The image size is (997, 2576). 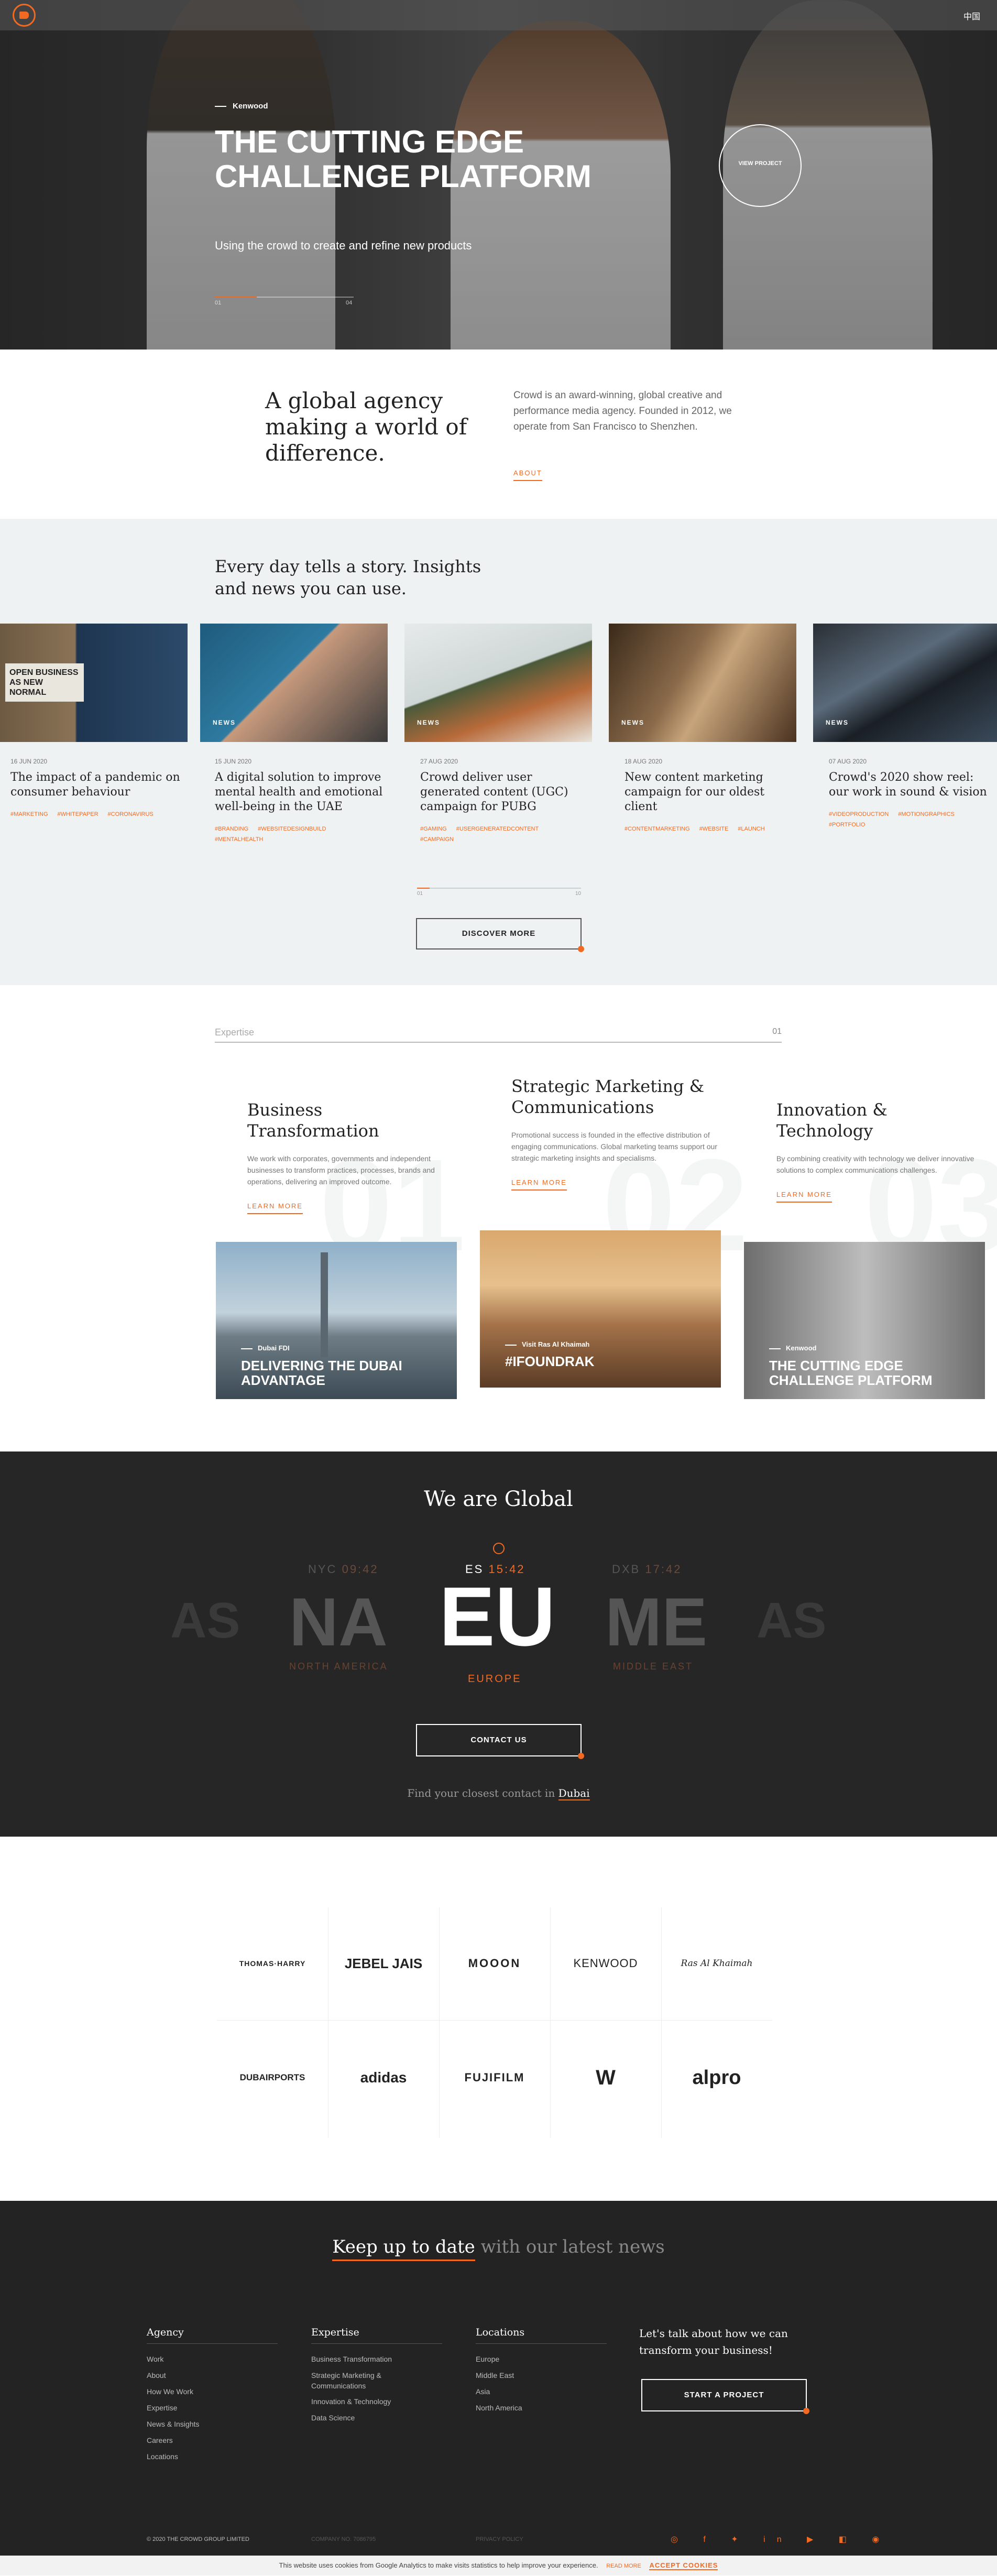 I want to click on footer-link: Work, so click(x=212, y=2359).